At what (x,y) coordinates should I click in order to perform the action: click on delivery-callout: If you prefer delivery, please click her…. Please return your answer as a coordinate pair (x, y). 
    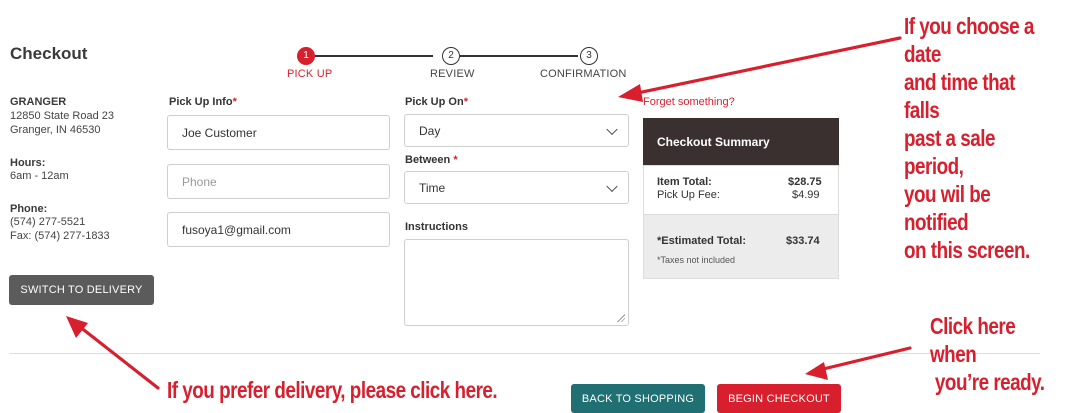
    Looking at the image, I should click on (332, 390).